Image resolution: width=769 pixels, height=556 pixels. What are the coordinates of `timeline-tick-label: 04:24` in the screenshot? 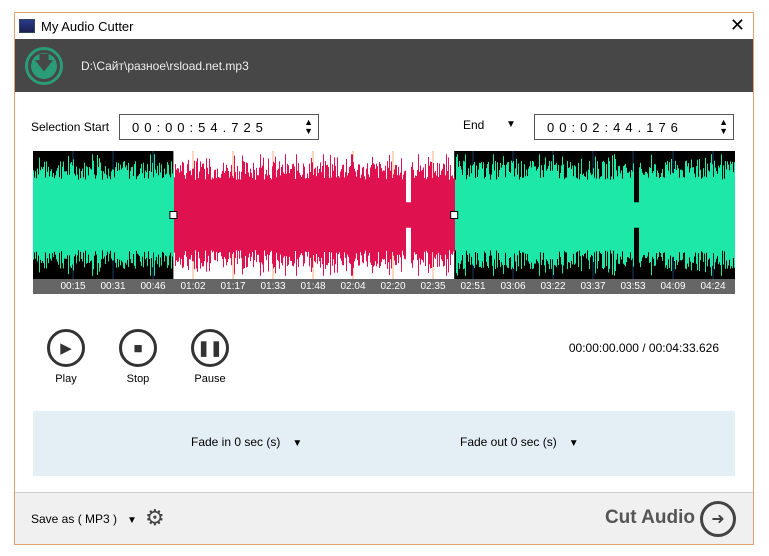 It's located at (713, 286).